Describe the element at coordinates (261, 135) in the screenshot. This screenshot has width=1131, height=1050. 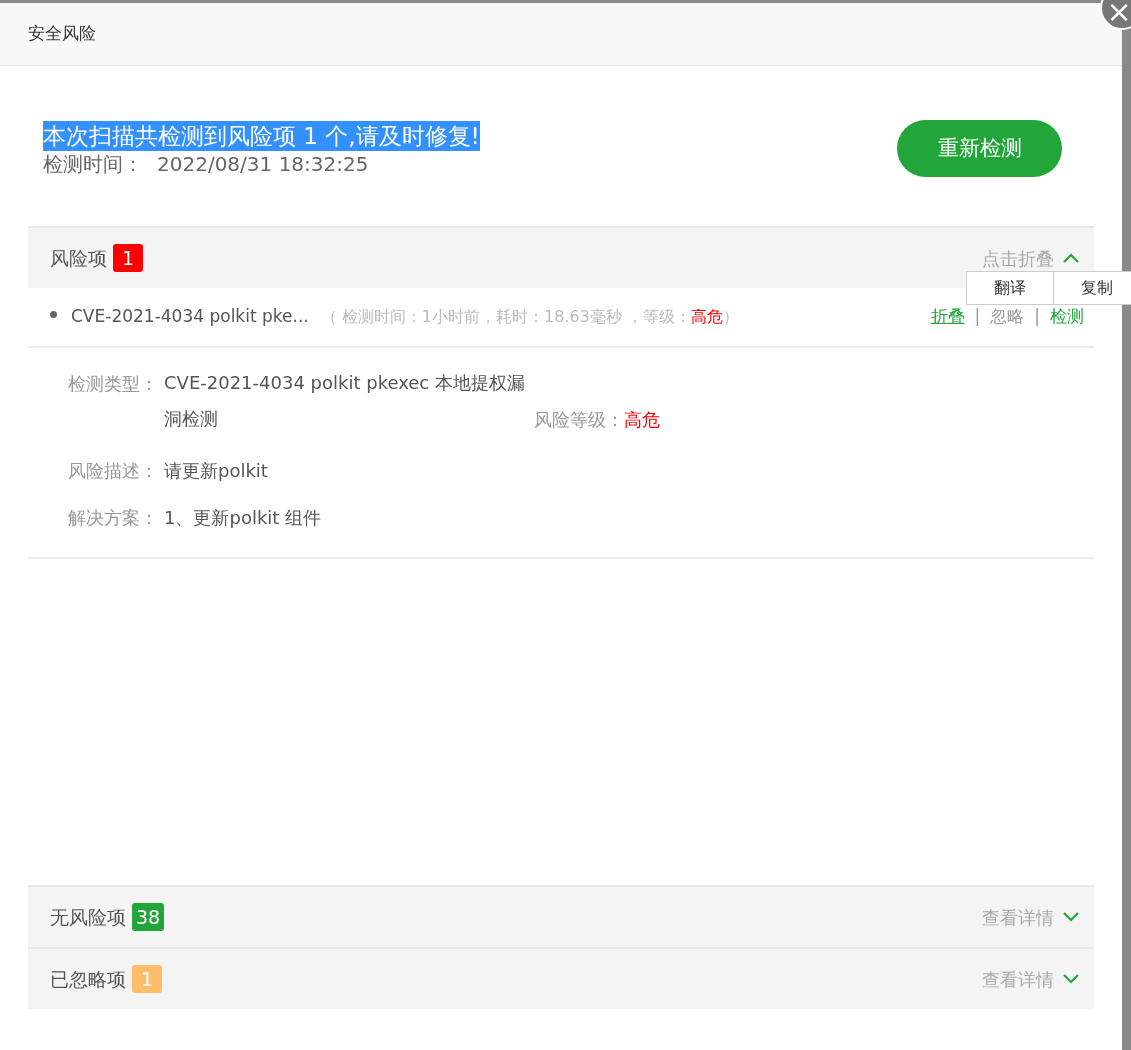
I see `scan-summary: 本次扫描共检测到风险项 1 个,请及时修复!` at that location.